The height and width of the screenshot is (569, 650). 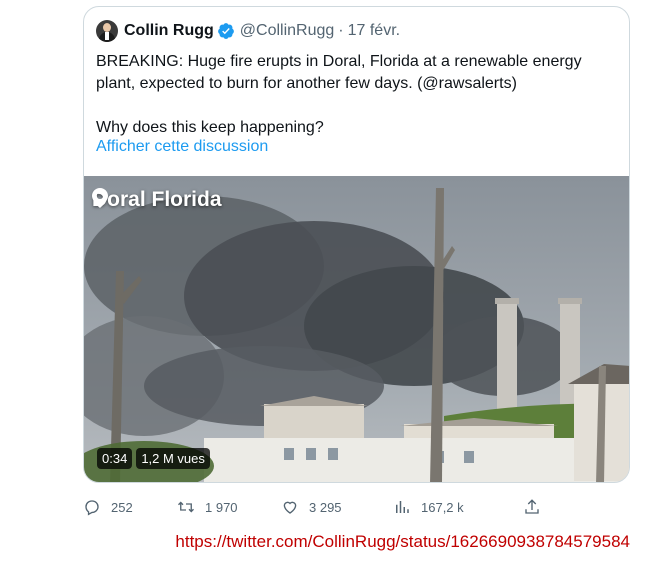 I want to click on reply-button: 252, so click(x=108, y=507).